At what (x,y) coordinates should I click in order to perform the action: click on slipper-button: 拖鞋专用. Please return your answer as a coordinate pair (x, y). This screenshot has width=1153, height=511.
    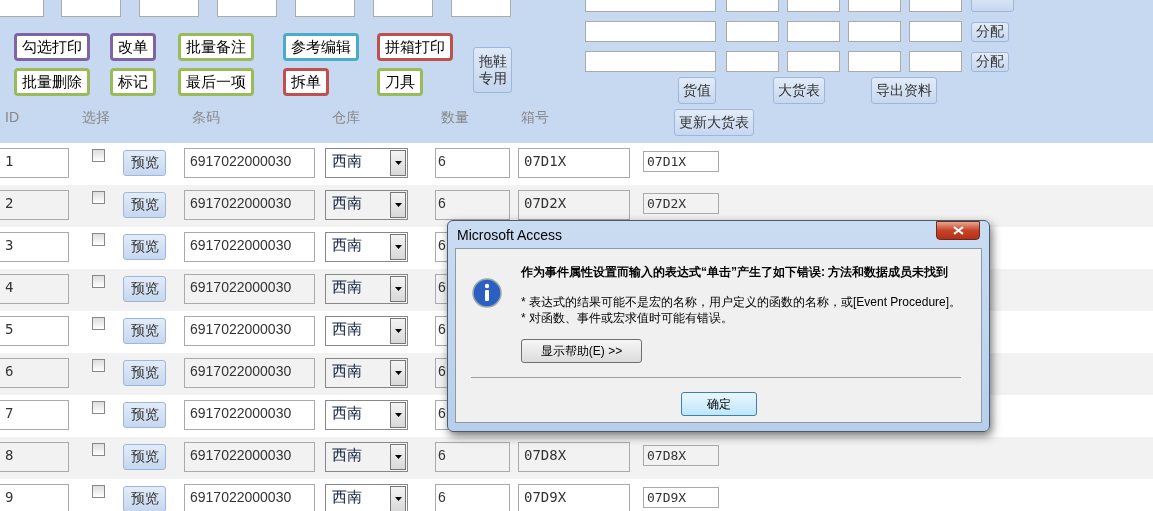
    Looking at the image, I should click on (492, 69).